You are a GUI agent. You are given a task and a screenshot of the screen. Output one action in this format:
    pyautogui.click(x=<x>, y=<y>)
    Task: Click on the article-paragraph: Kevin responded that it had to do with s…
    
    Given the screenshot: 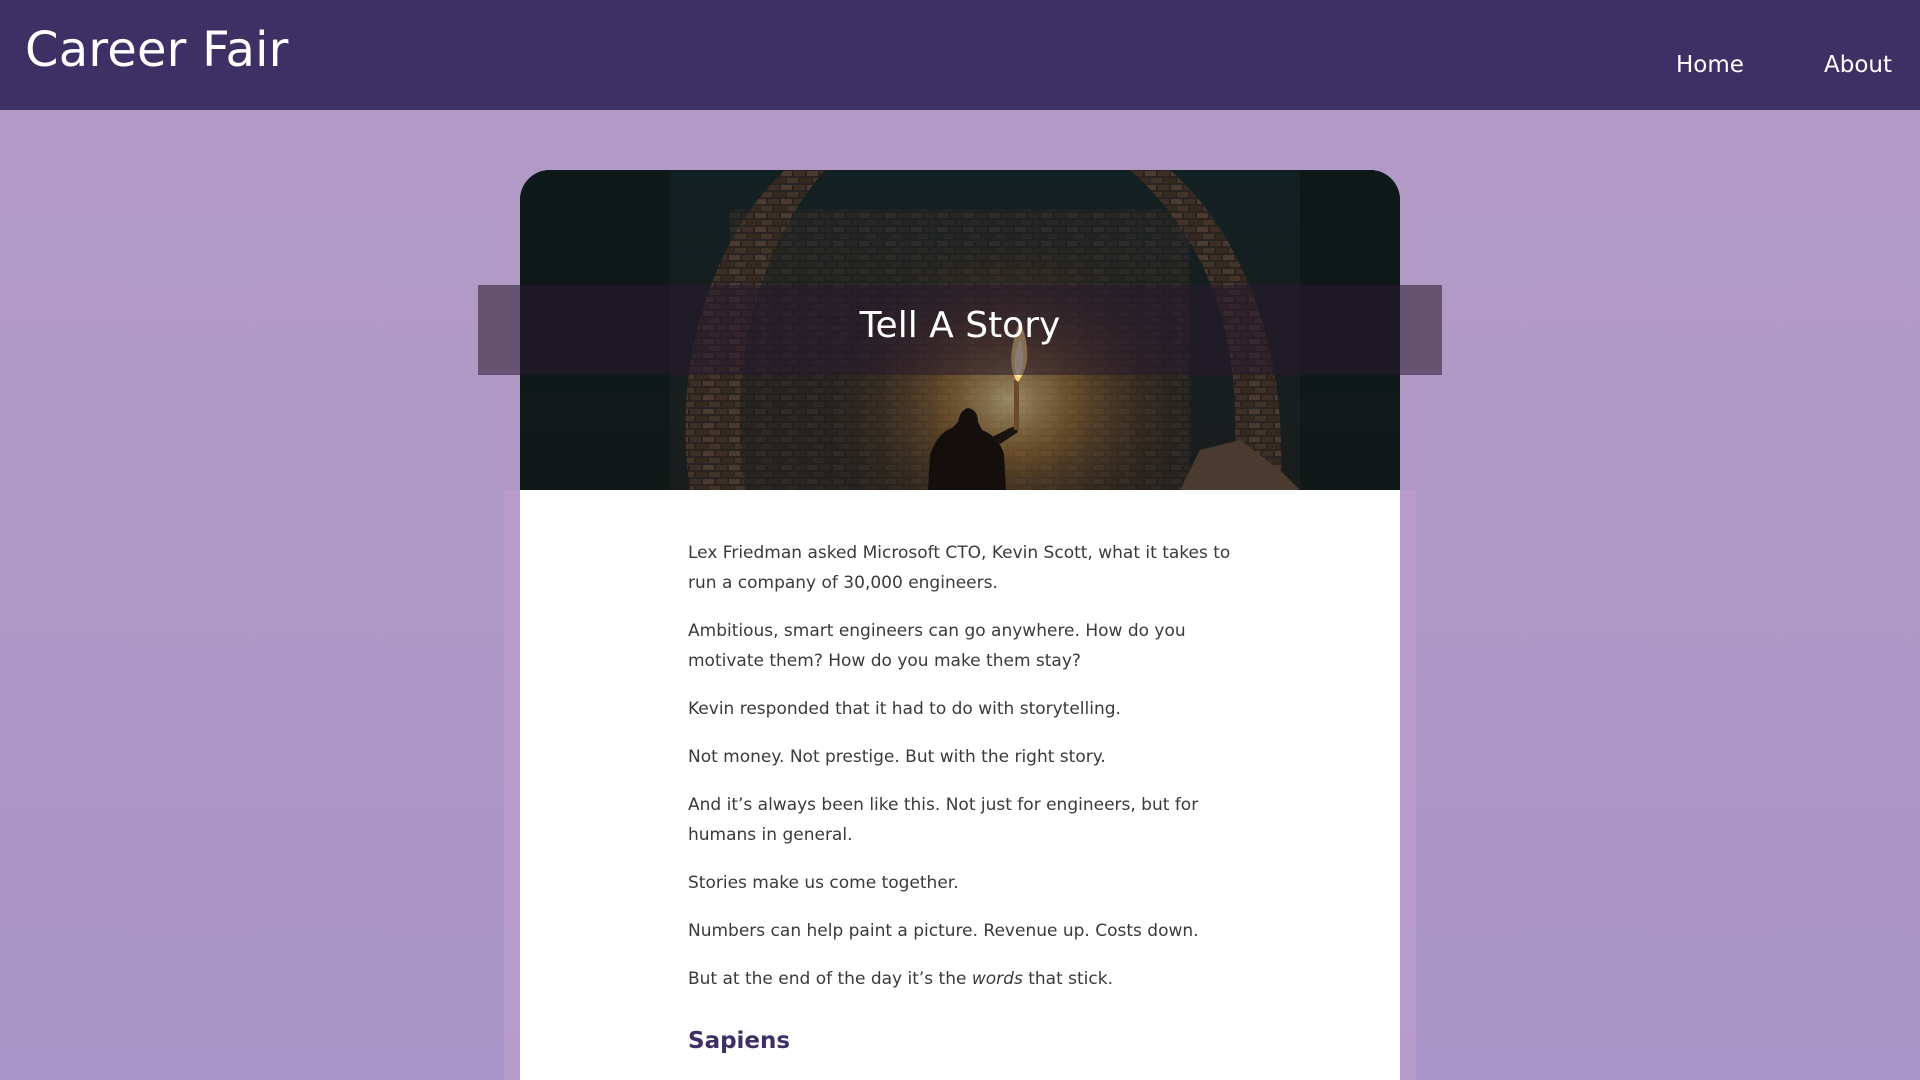 What is the action you would take?
    pyautogui.click(x=904, y=709)
    